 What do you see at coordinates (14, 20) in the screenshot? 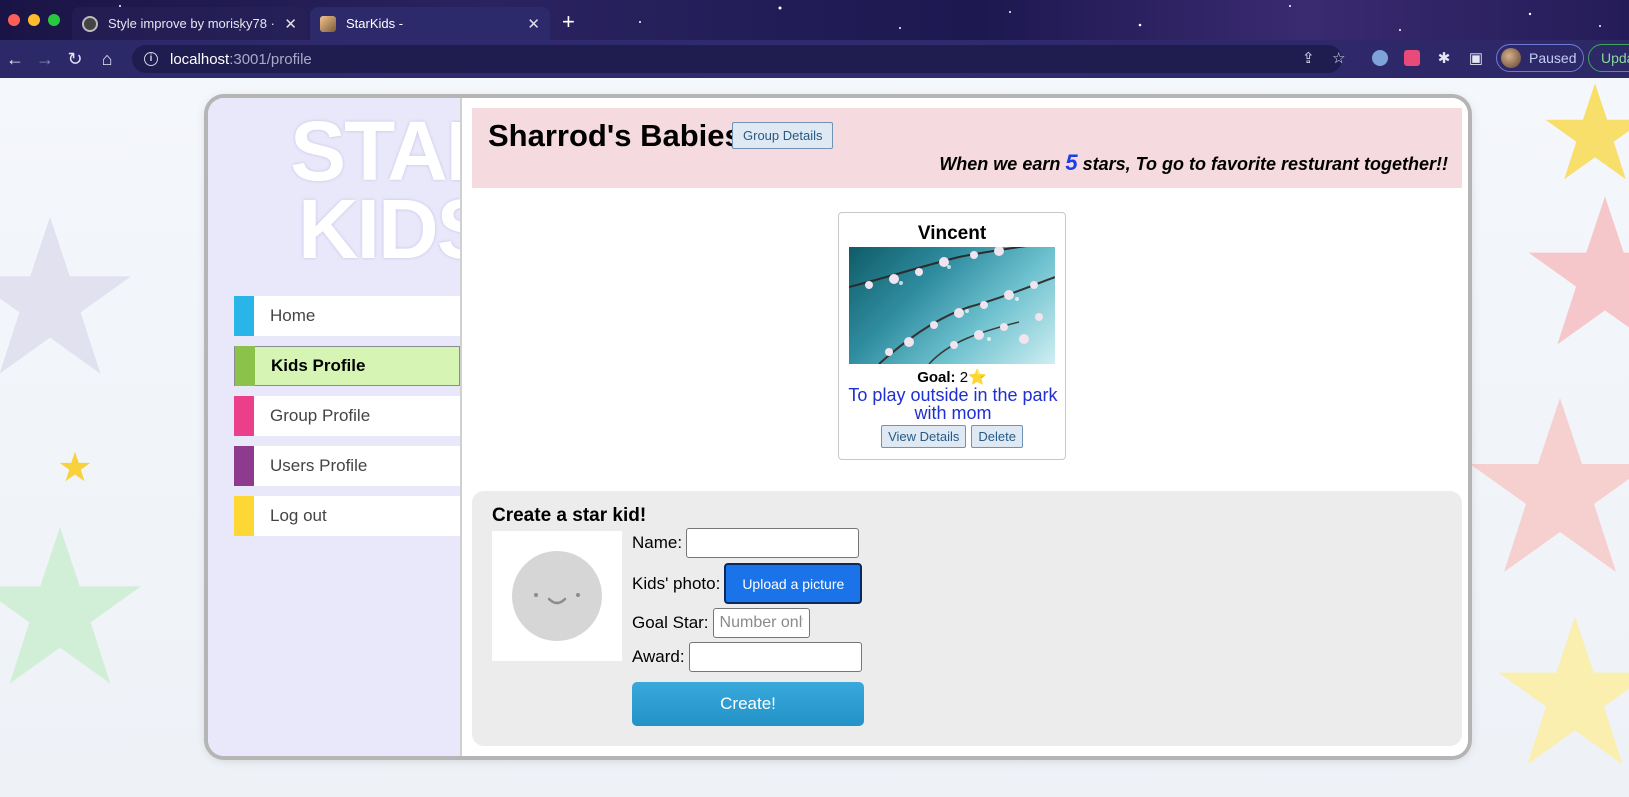
I see `window-close-button` at bounding box center [14, 20].